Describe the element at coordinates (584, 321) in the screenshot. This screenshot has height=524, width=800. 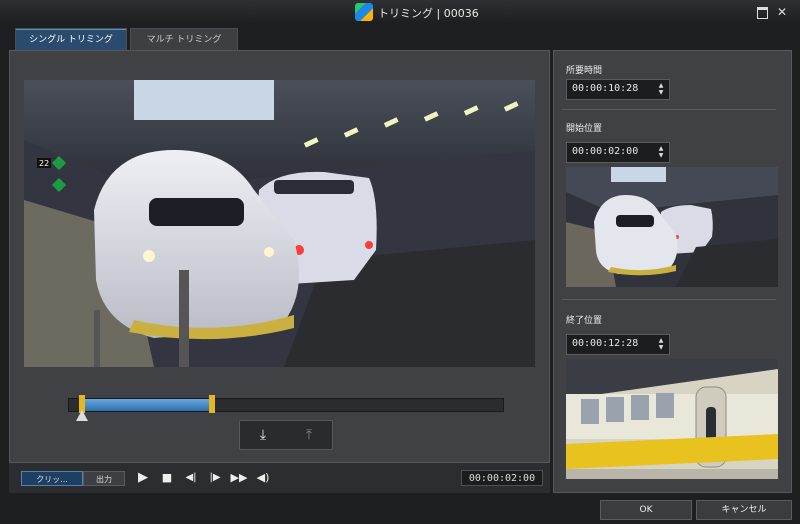
I see `end-position-label: 終了位置` at that location.